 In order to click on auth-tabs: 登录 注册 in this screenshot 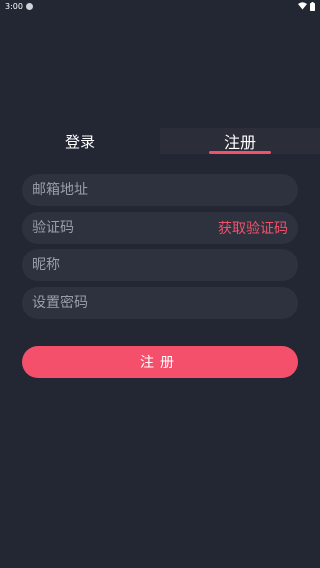, I will do `click(160, 141)`.